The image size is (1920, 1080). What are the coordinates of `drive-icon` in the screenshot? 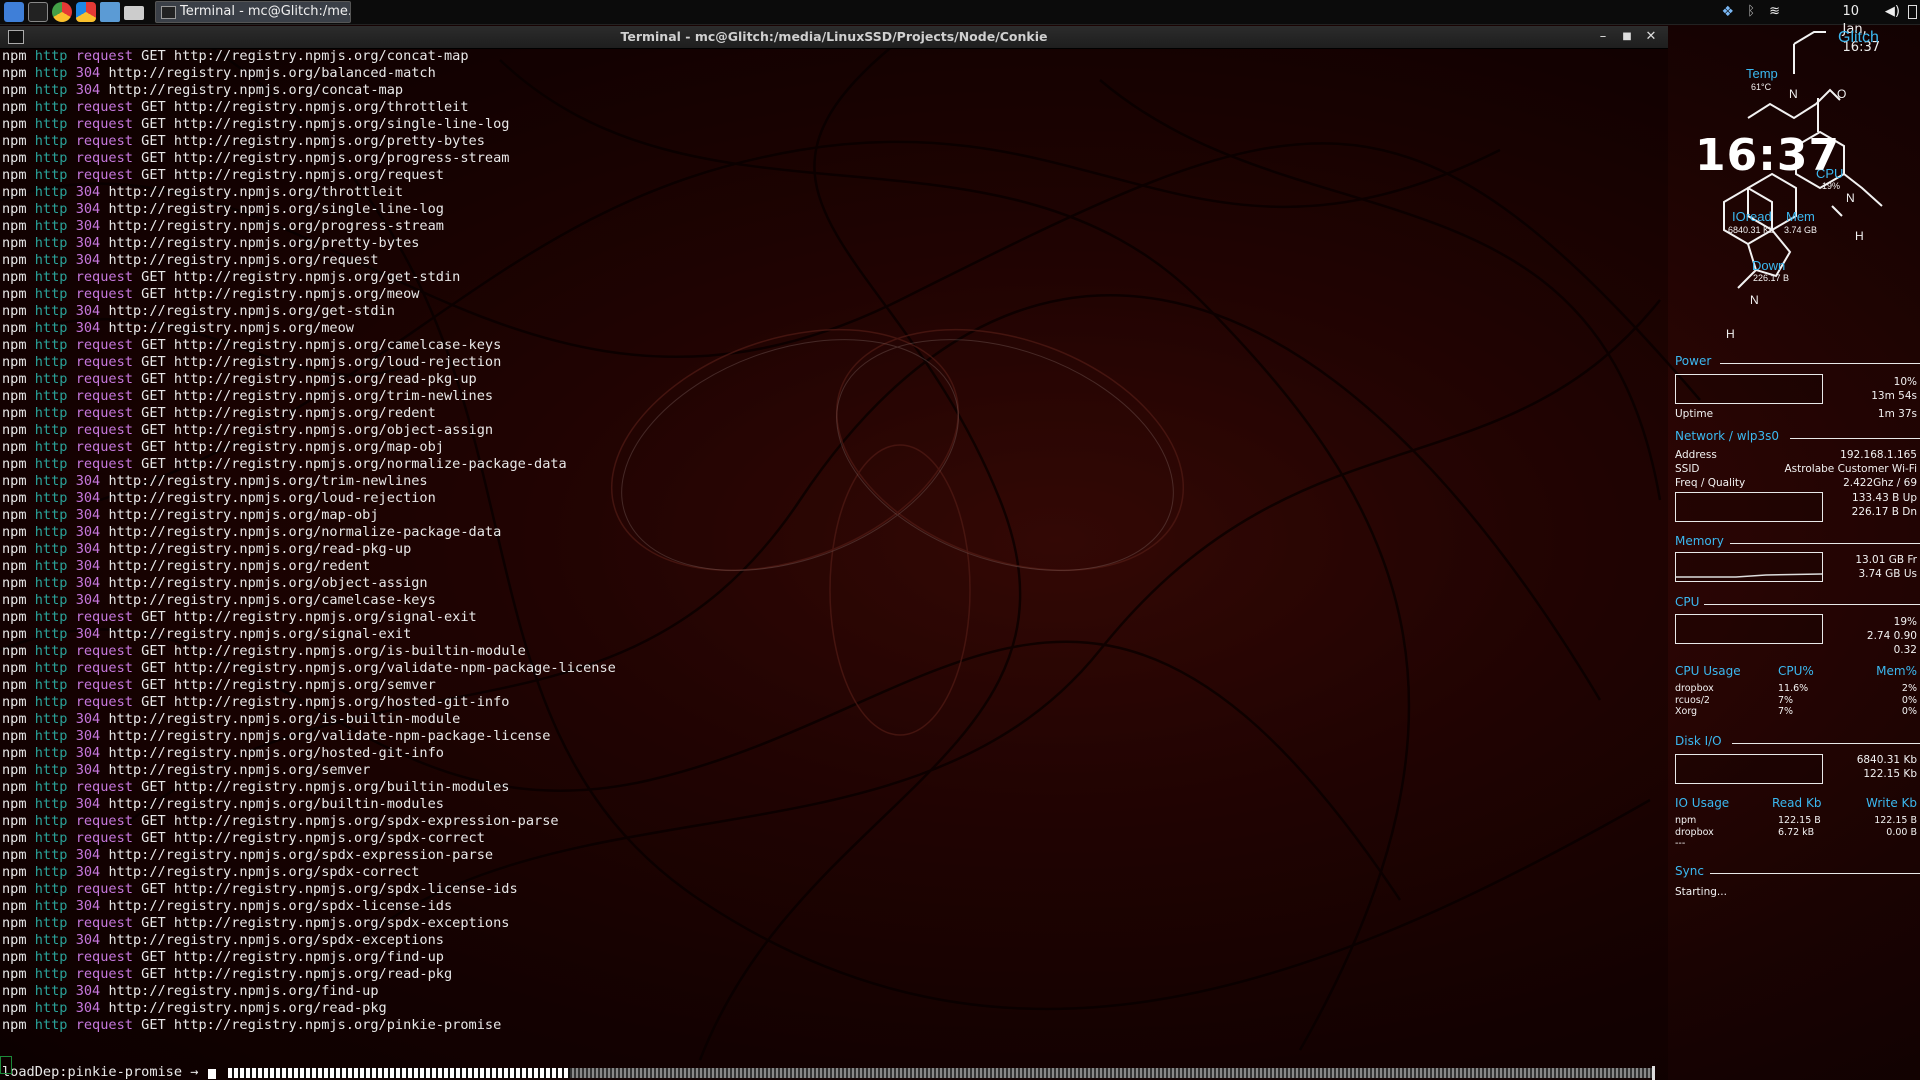 It's located at (134, 13).